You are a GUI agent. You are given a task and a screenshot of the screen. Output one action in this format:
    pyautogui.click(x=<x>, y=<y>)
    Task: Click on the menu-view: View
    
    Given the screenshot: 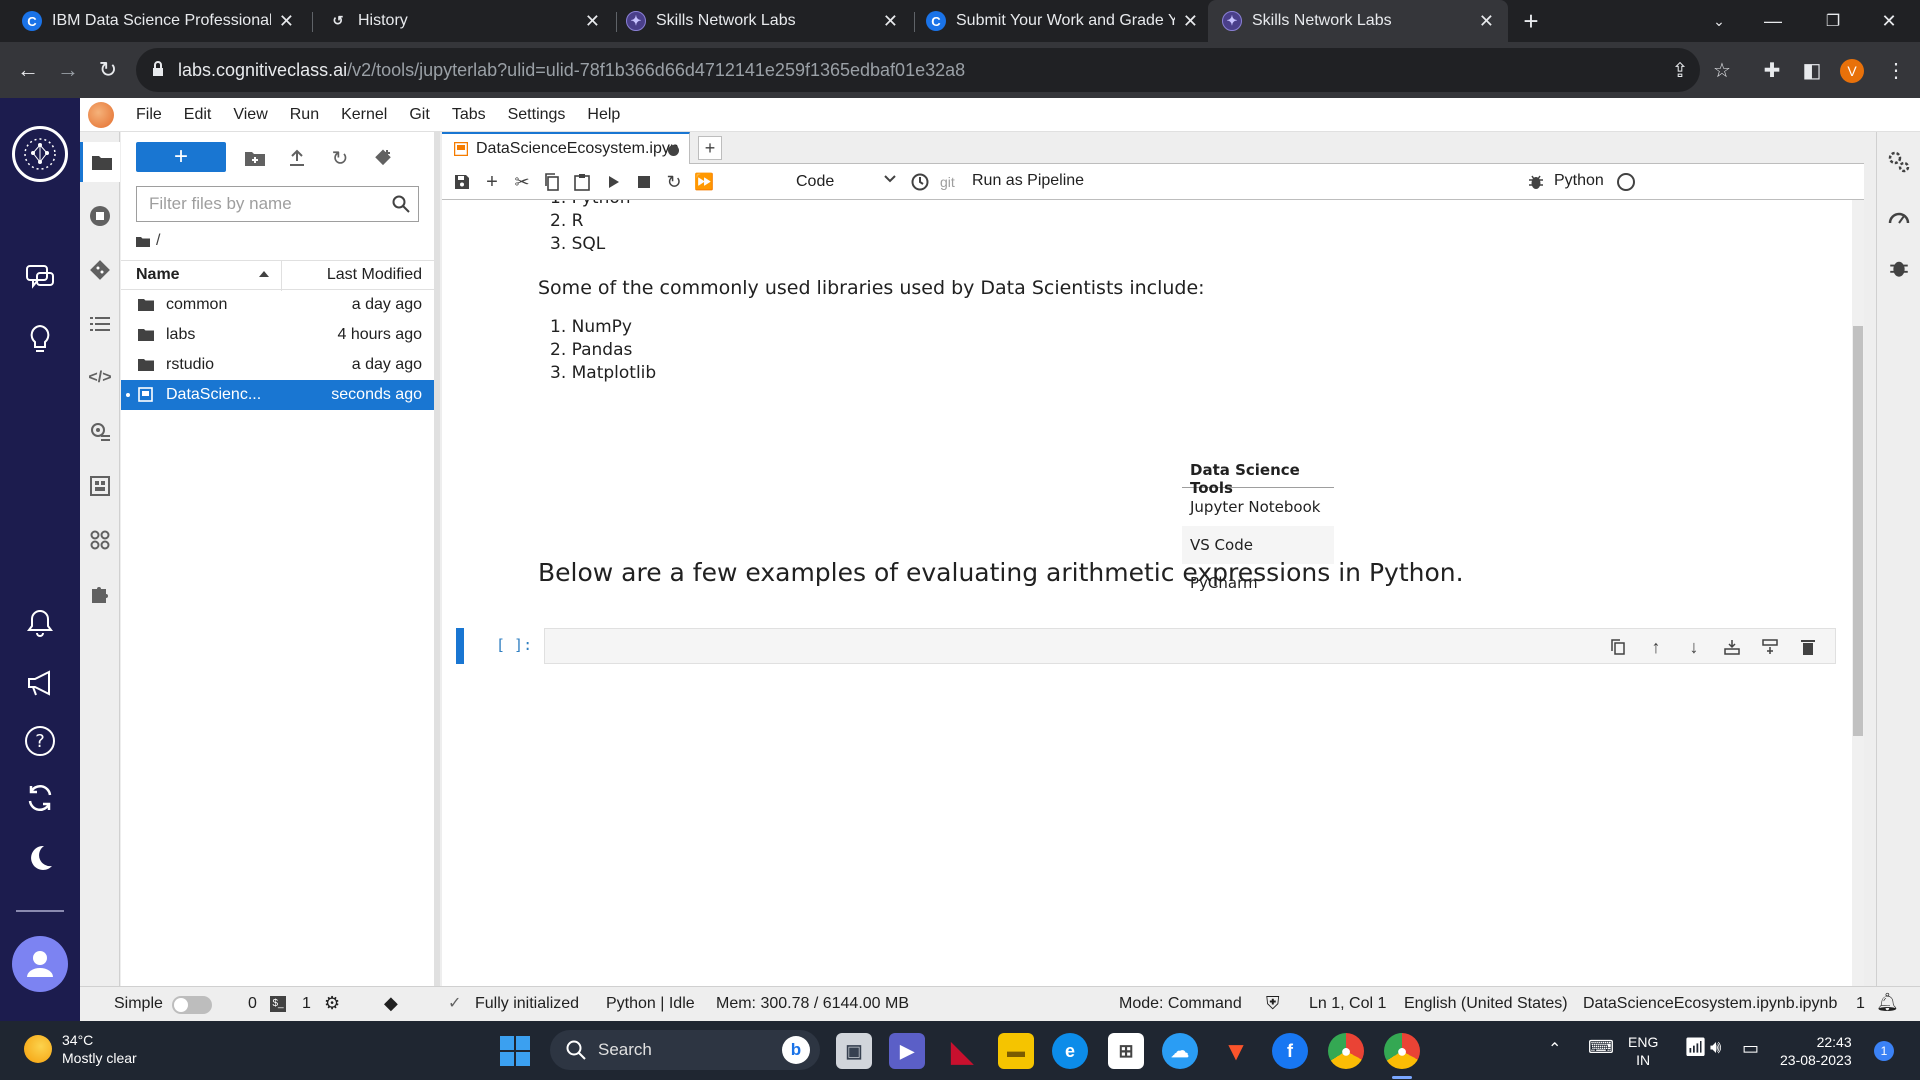 What is the action you would take?
    pyautogui.click(x=250, y=115)
    